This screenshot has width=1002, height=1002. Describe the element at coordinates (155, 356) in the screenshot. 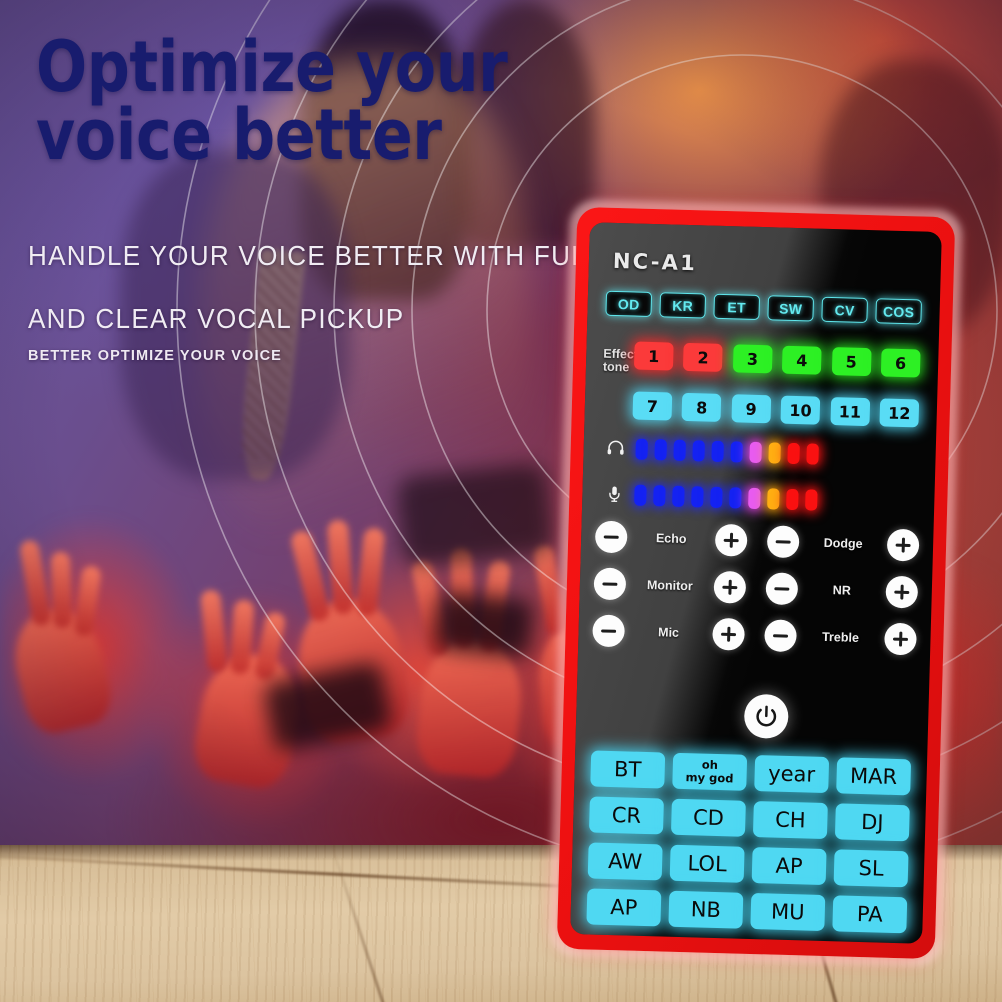

I see `tagline: BETTER OPTIMIZE YOUR VOICE` at that location.